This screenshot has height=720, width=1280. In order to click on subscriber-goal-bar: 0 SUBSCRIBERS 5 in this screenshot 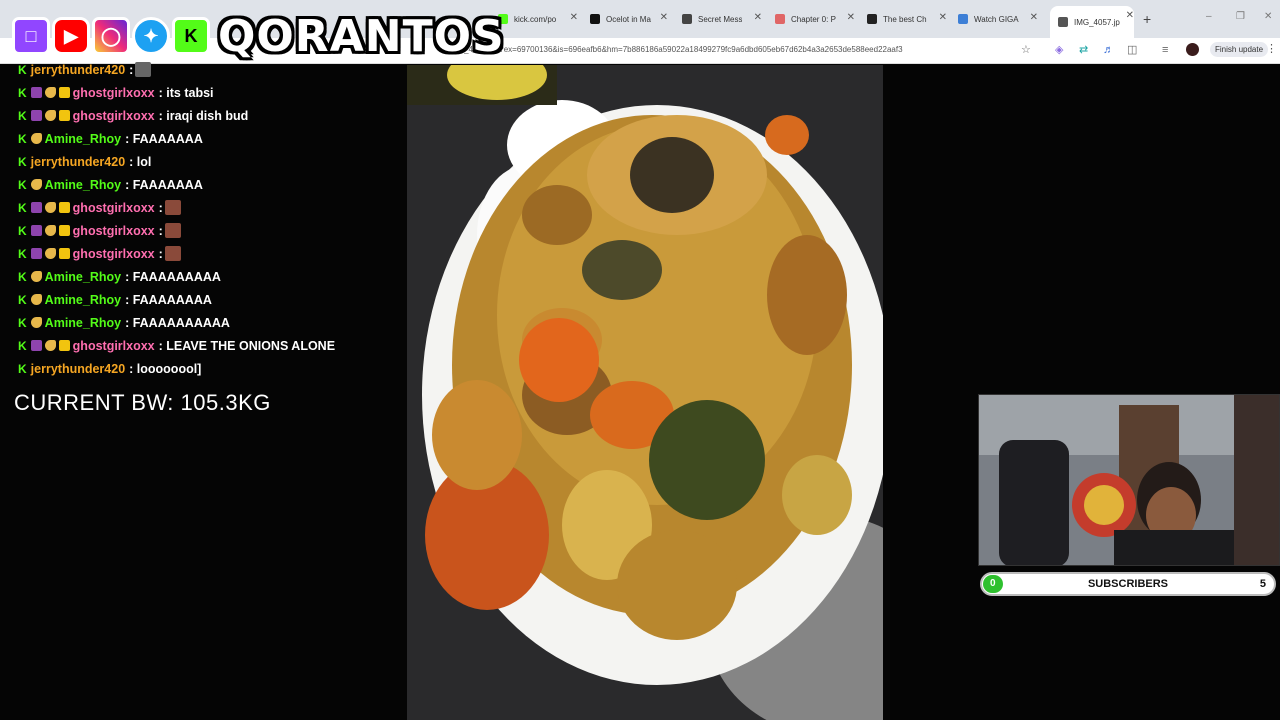, I will do `click(1128, 584)`.